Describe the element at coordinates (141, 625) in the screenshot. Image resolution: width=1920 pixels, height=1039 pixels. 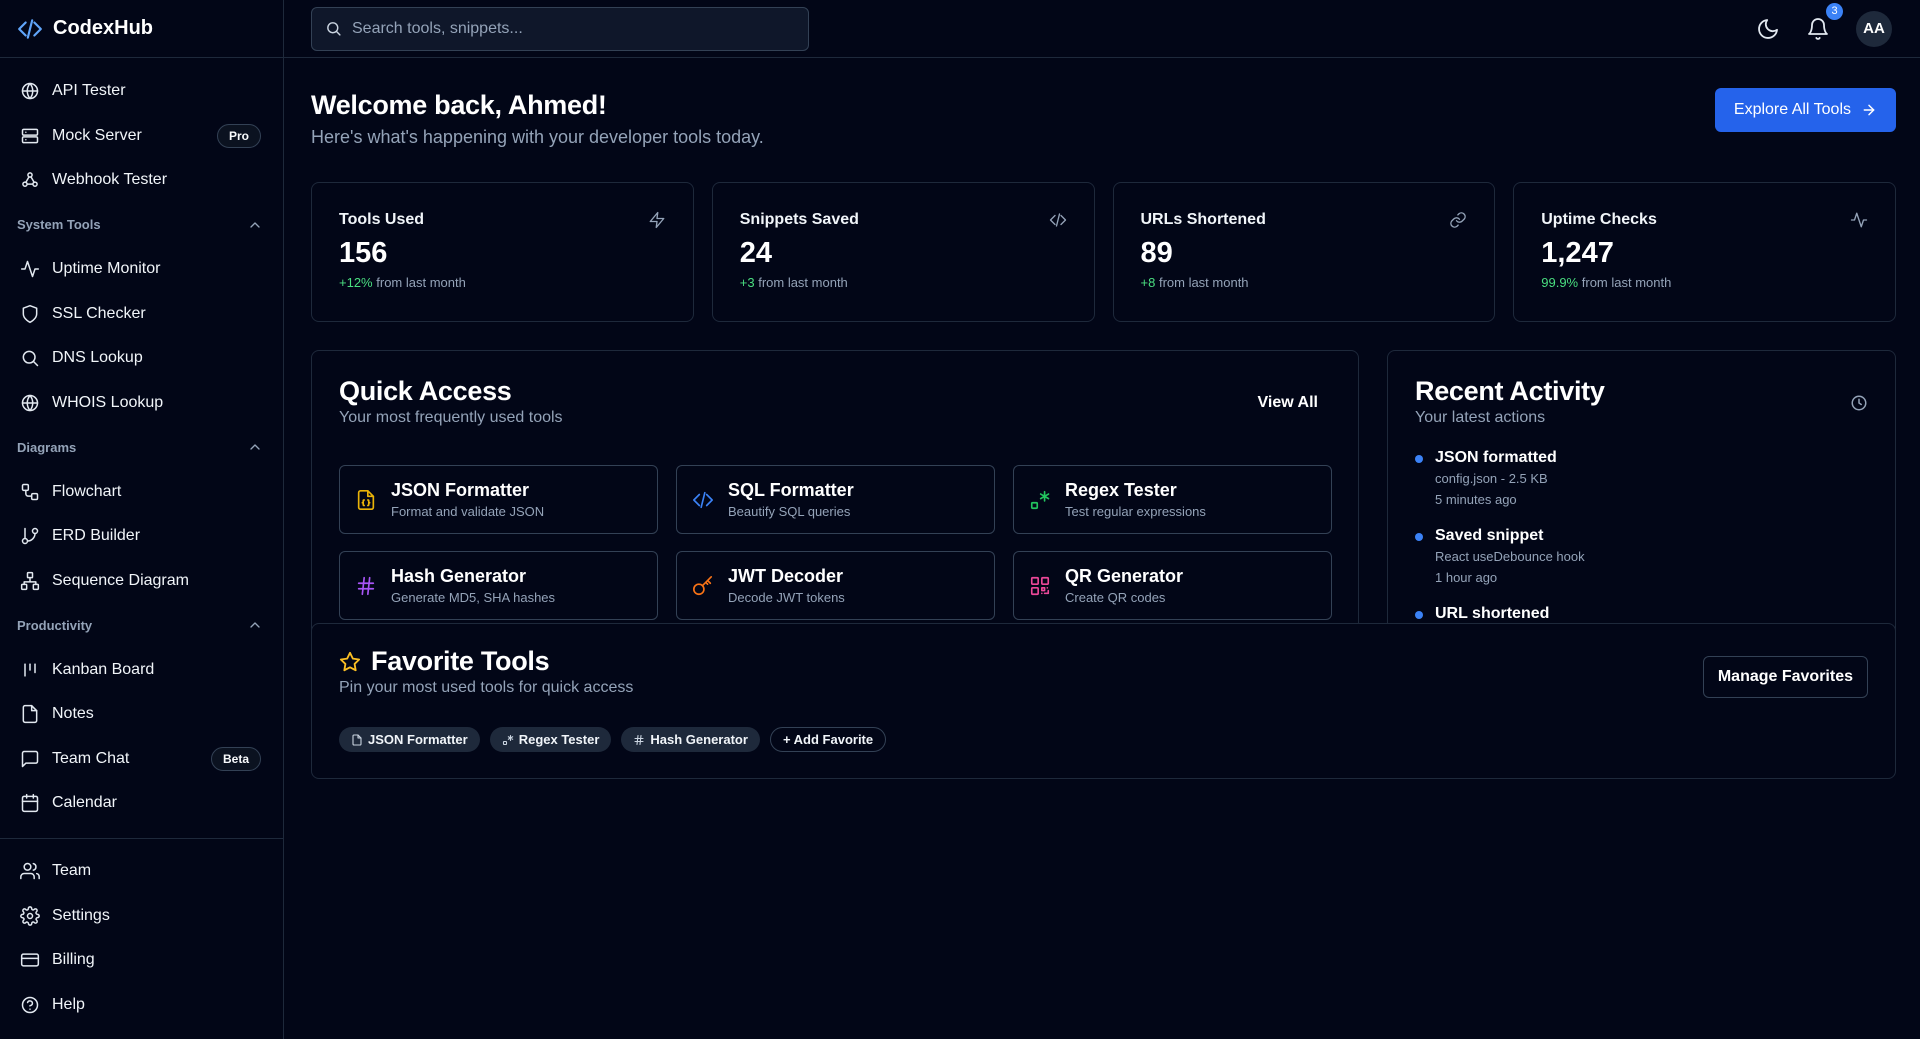
I see `section-productivity: Productivity` at that location.